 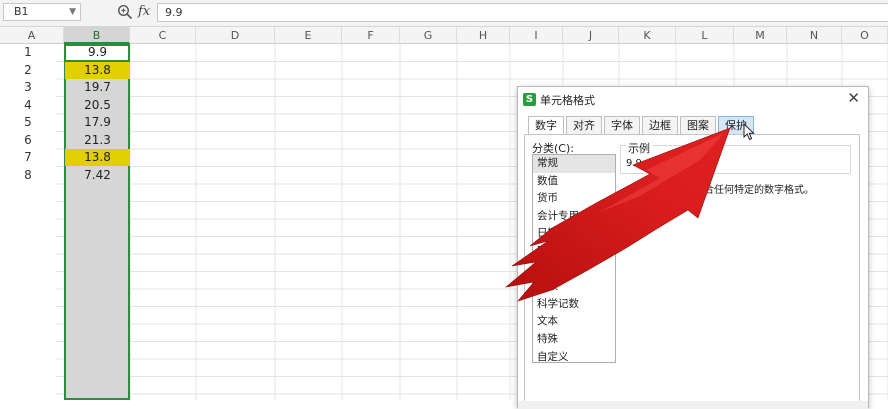 I want to click on red-arrow-annotation, so click(x=617, y=214).